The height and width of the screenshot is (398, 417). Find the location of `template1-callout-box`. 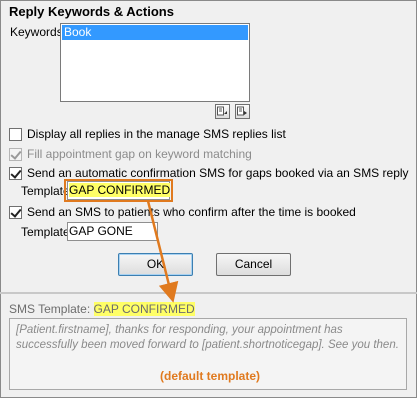

template1-callout-box is located at coordinates (118, 190).